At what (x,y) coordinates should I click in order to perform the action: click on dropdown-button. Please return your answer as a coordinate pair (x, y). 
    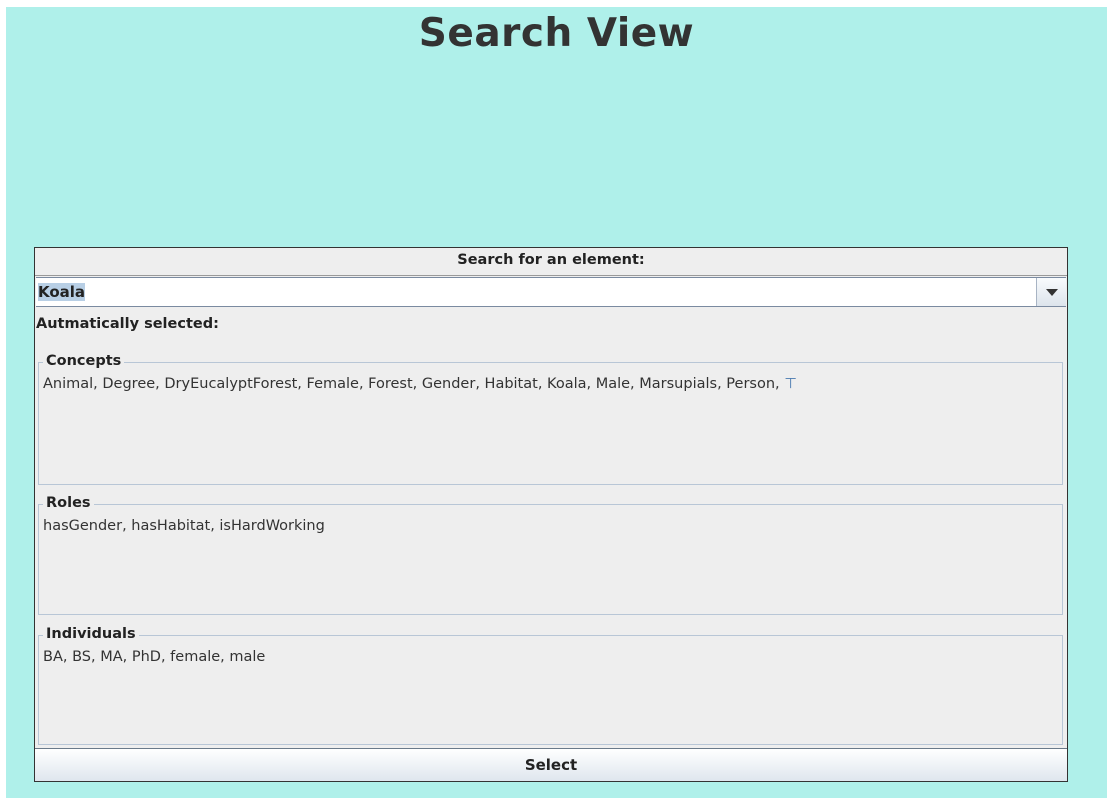
    Looking at the image, I should click on (1051, 292).